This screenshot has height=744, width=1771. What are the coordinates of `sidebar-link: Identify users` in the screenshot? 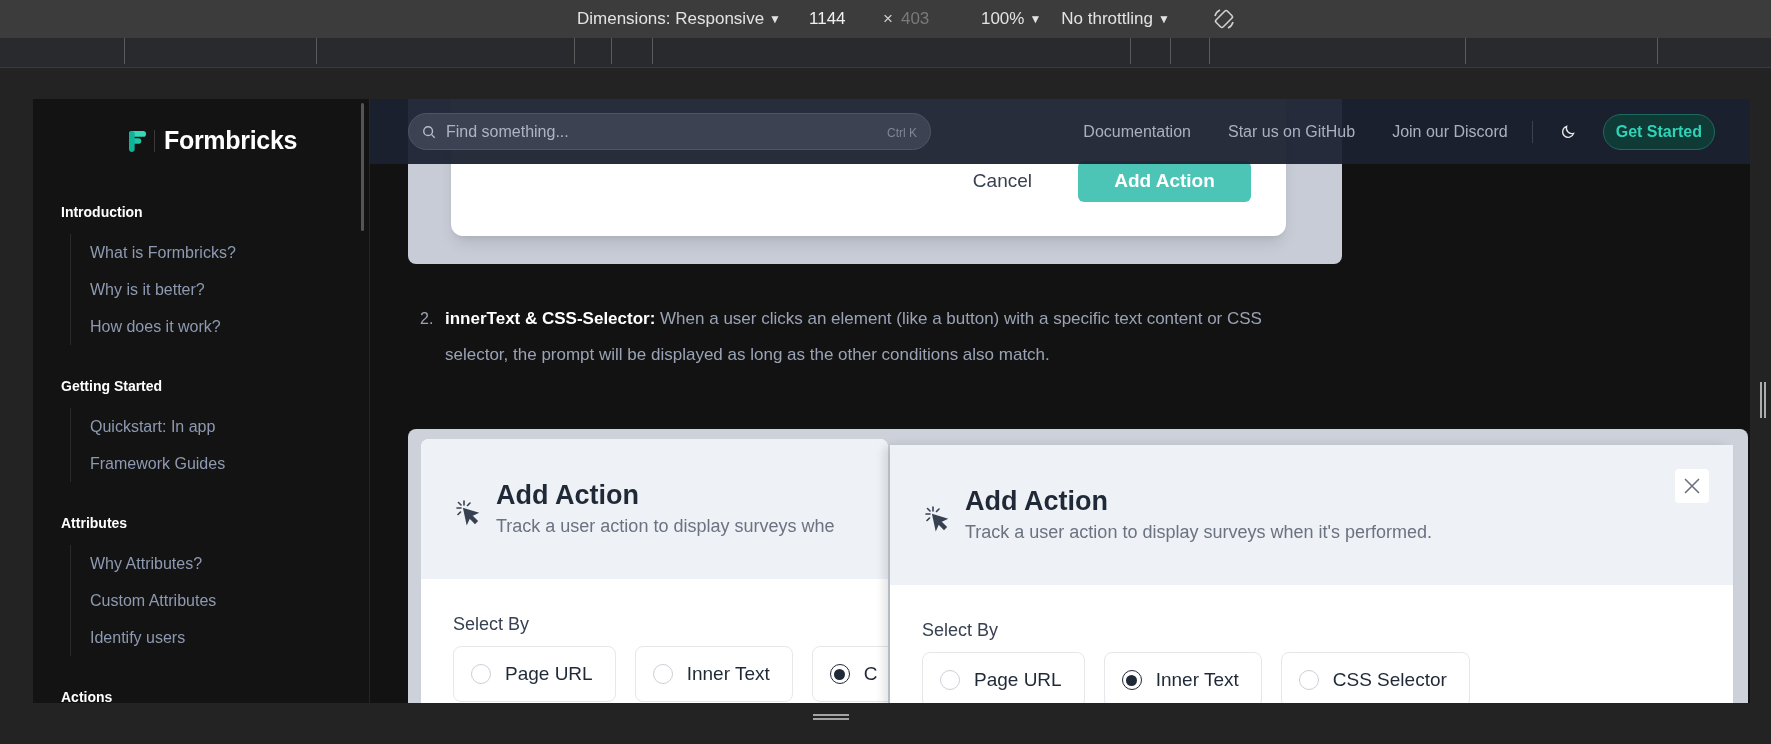 It's located at (229, 637).